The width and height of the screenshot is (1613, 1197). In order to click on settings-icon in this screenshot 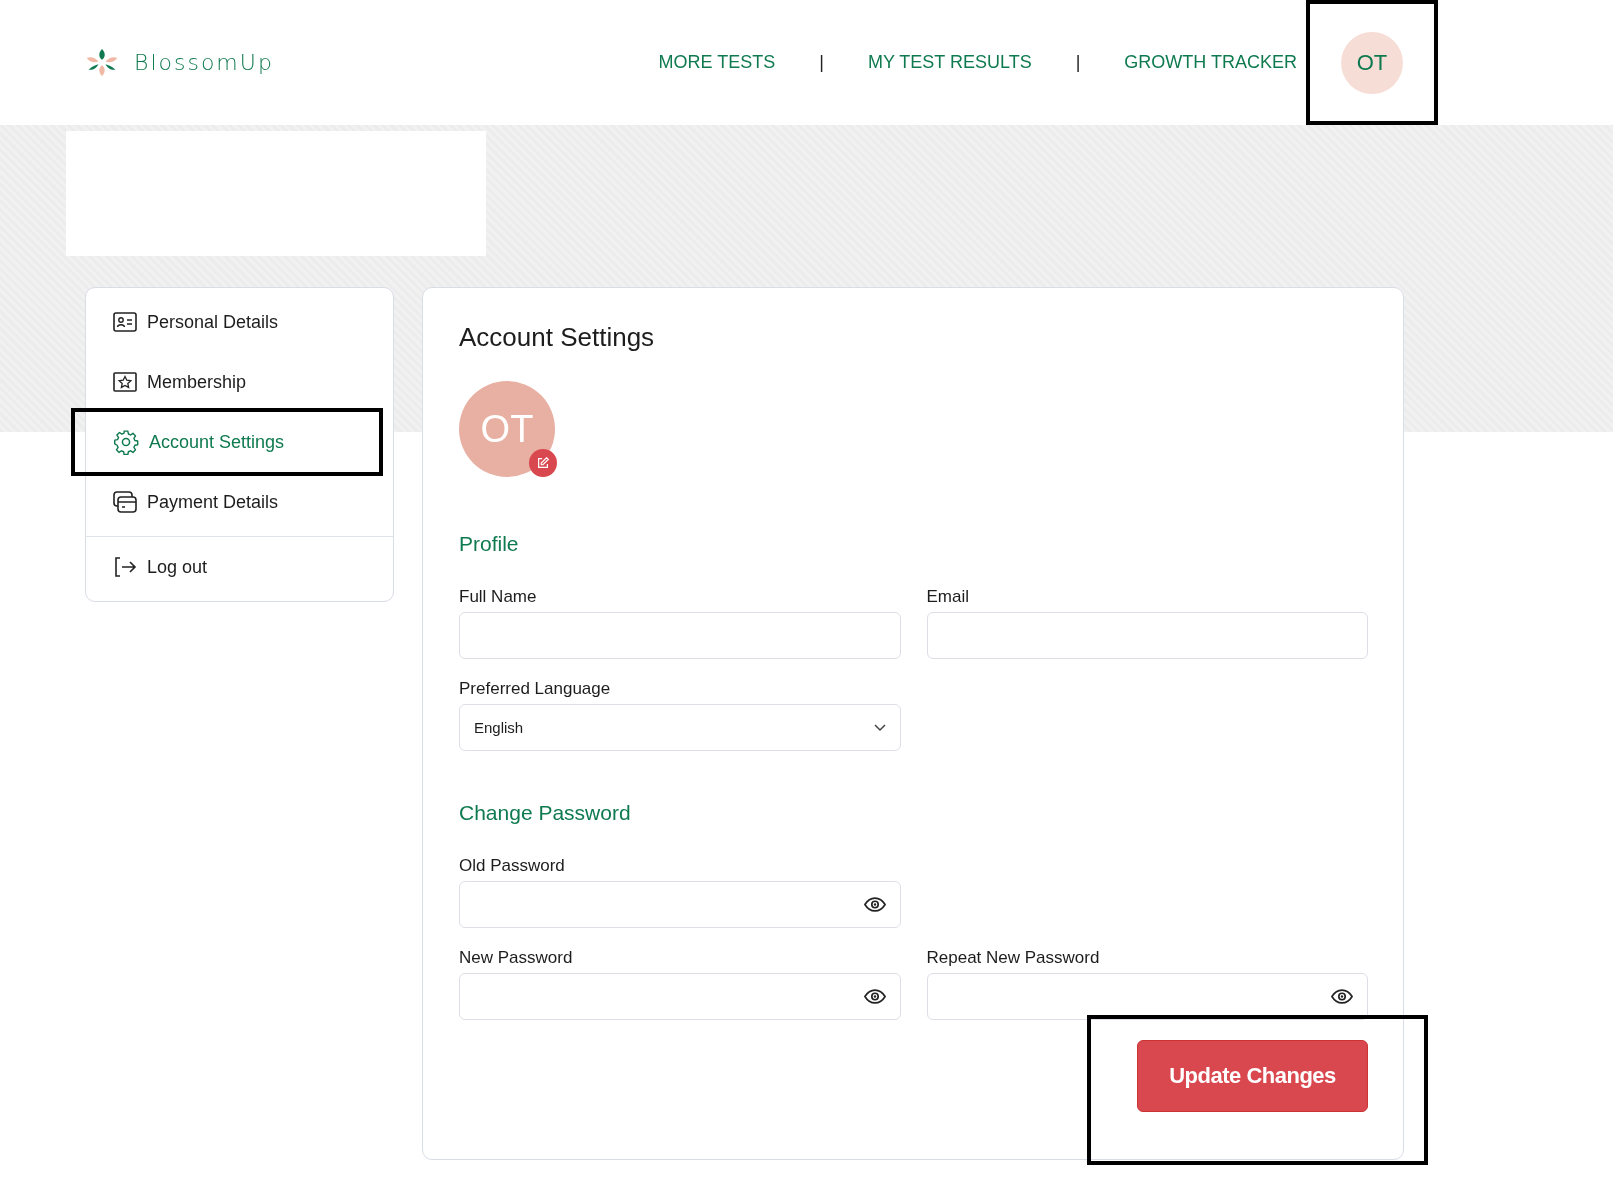, I will do `click(126, 442)`.